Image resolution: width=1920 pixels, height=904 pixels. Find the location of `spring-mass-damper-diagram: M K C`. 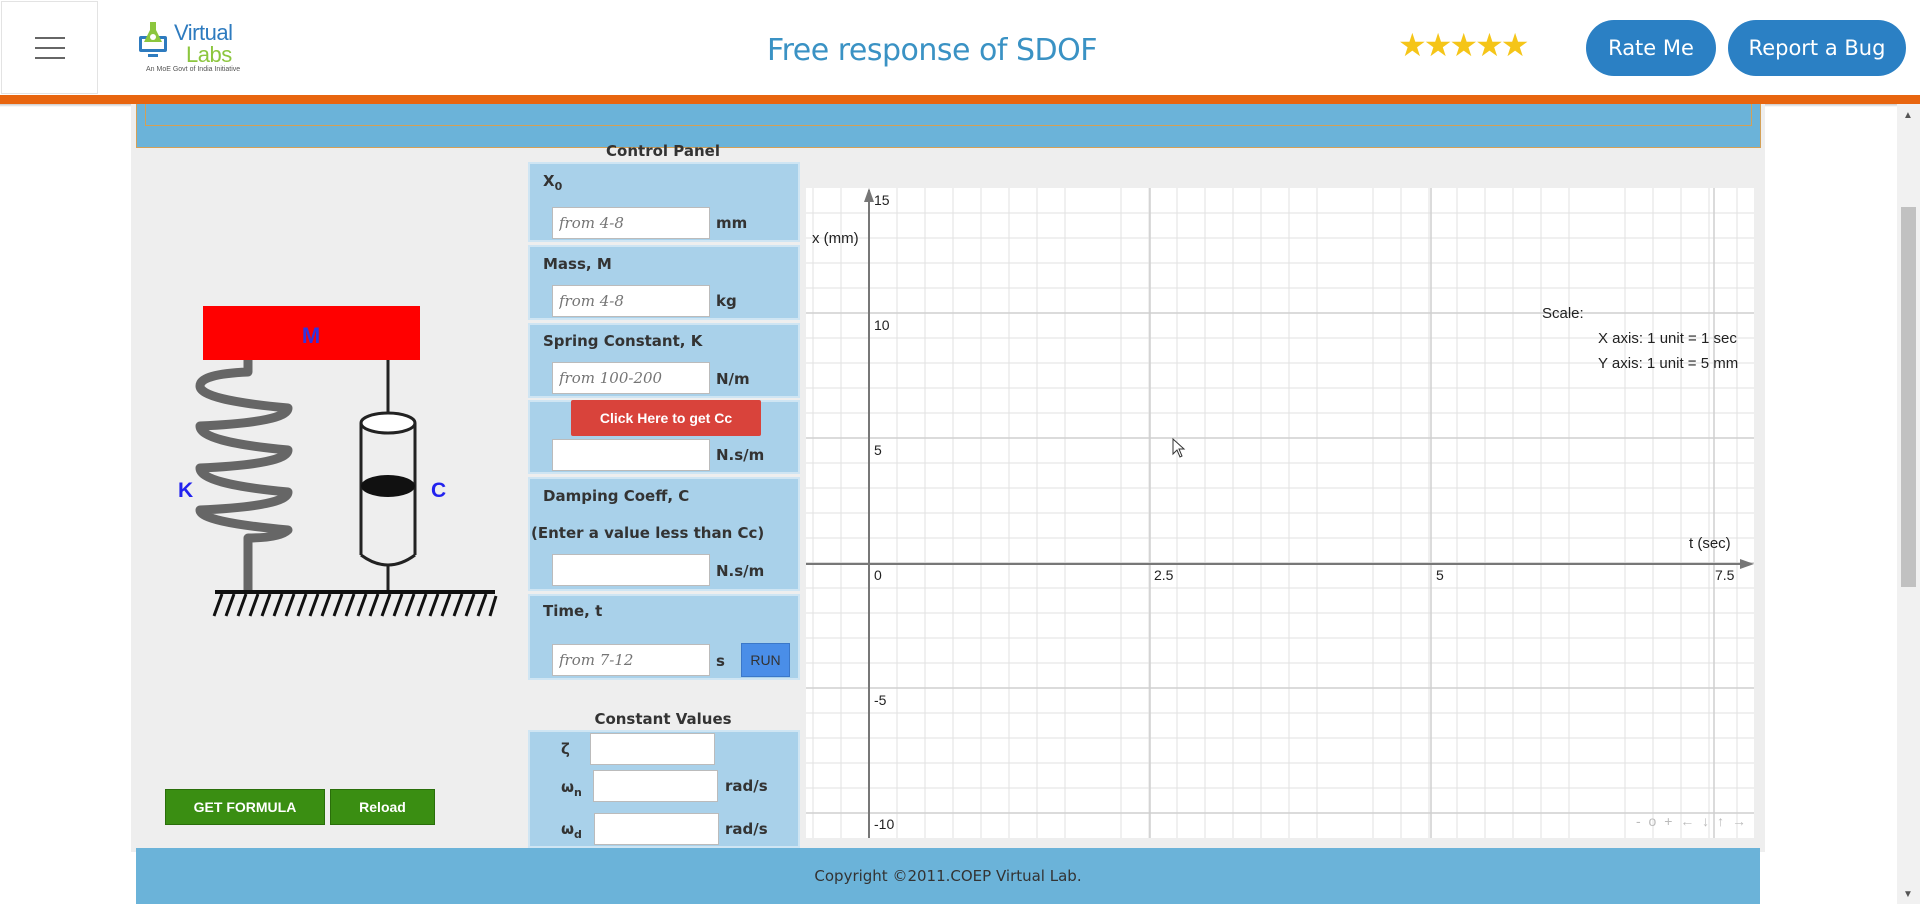

spring-mass-damper-diagram: M K C is located at coordinates (338, 461).